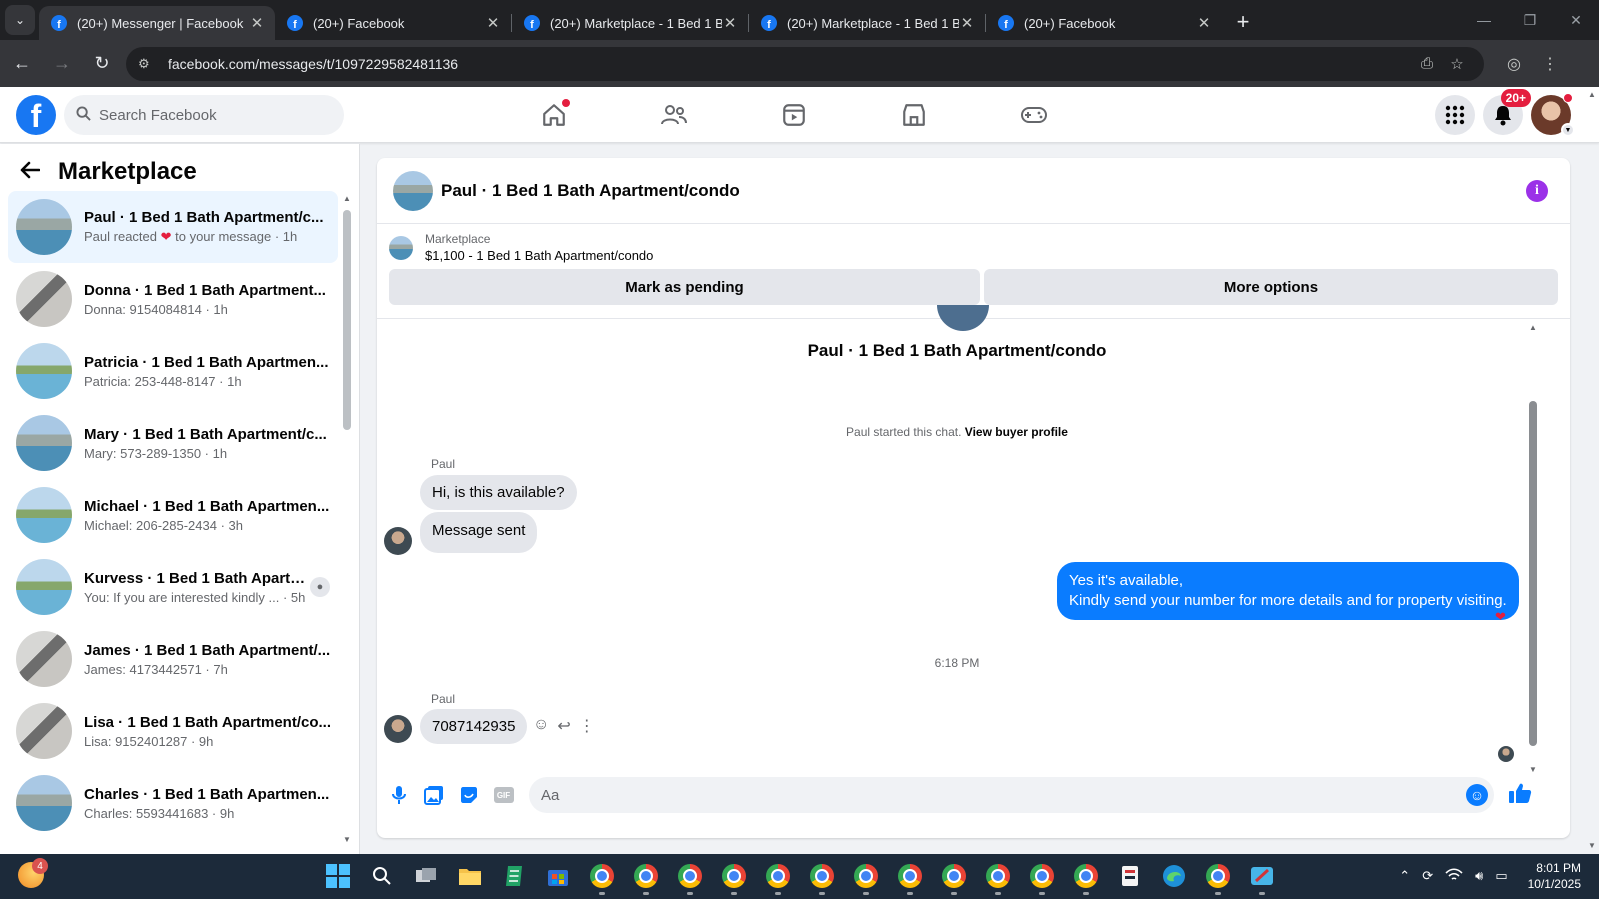 This screenshot has width=1599, height=899. I want to click on nav-video, so click(794, 115).